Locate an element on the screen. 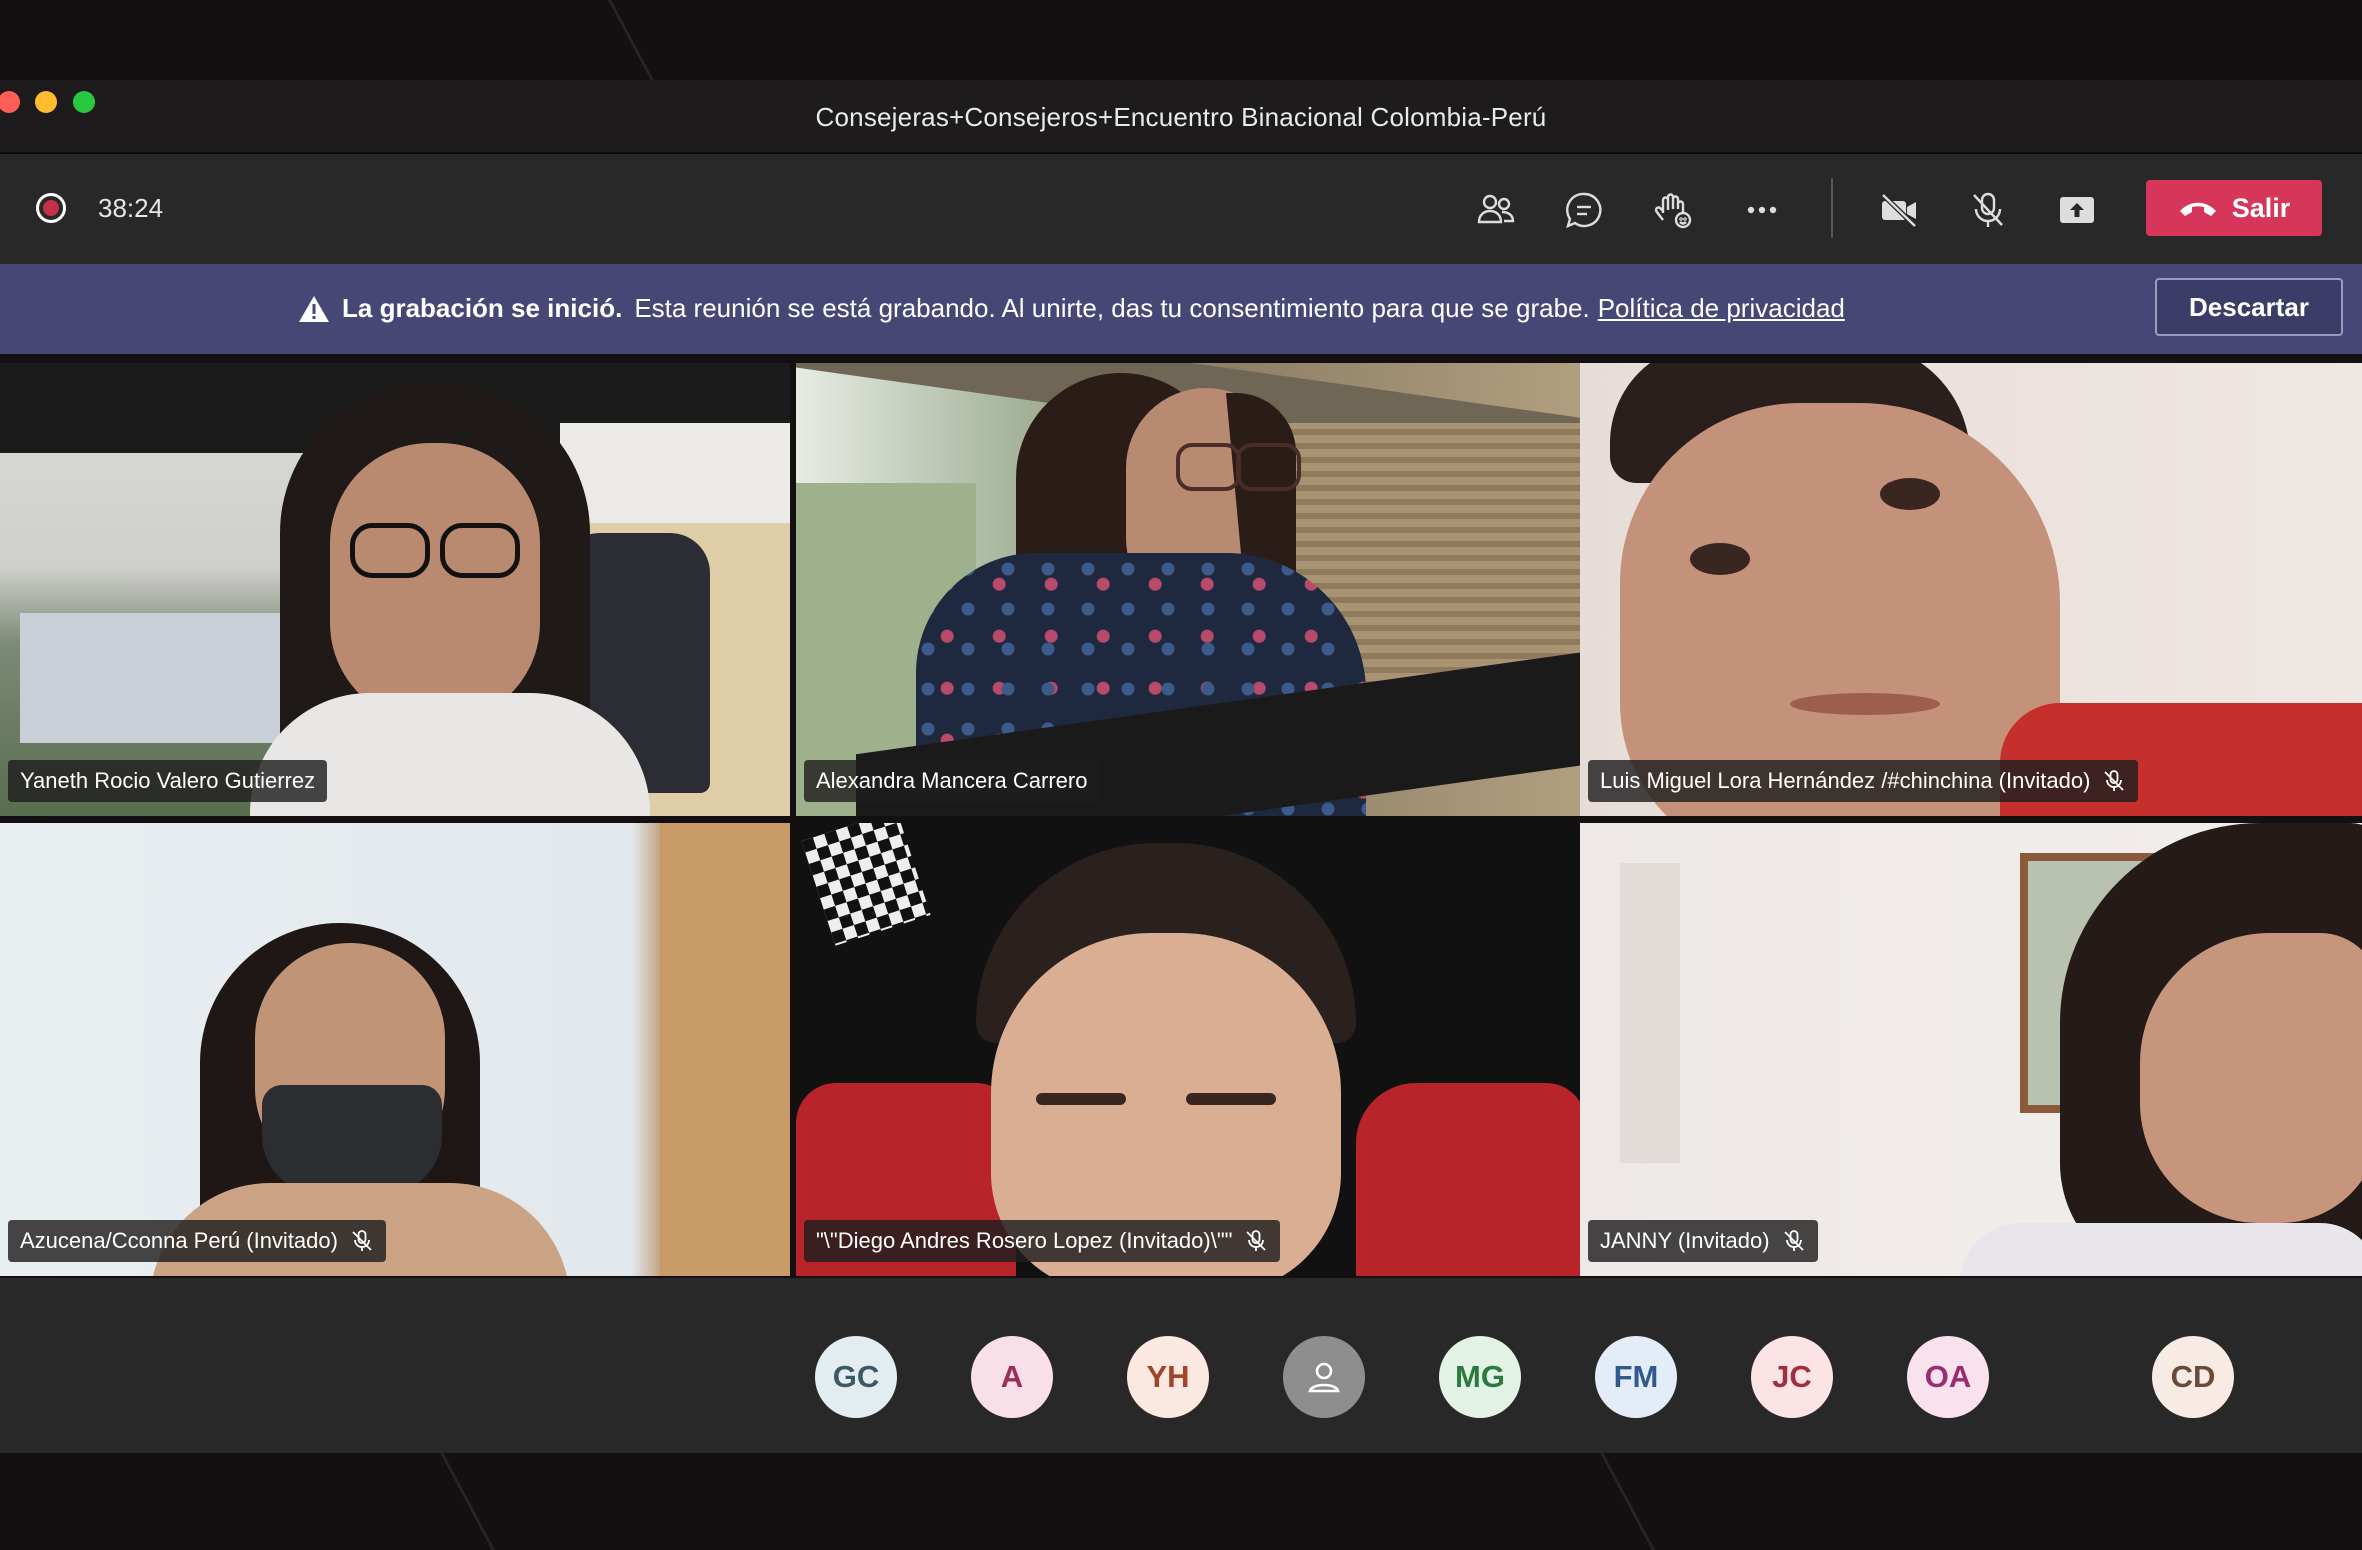 Image resolution: width=2362 pixels, height=1550 pixels. raise-hand-icon is located at coordinates (1673, 211).